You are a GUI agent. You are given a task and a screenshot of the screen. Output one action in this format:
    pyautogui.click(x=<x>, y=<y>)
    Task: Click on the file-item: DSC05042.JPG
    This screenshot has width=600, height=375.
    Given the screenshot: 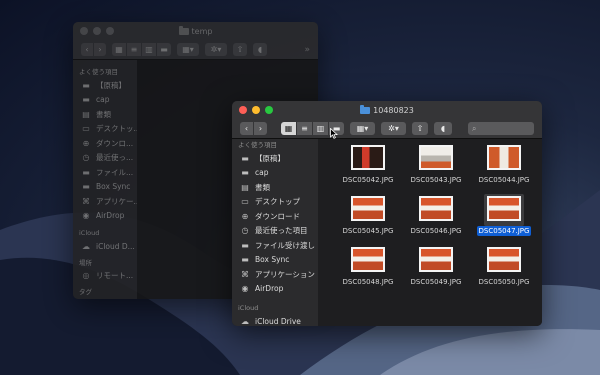 What is the action you would take?
    pyautogui.click(x=368, y=164)
    